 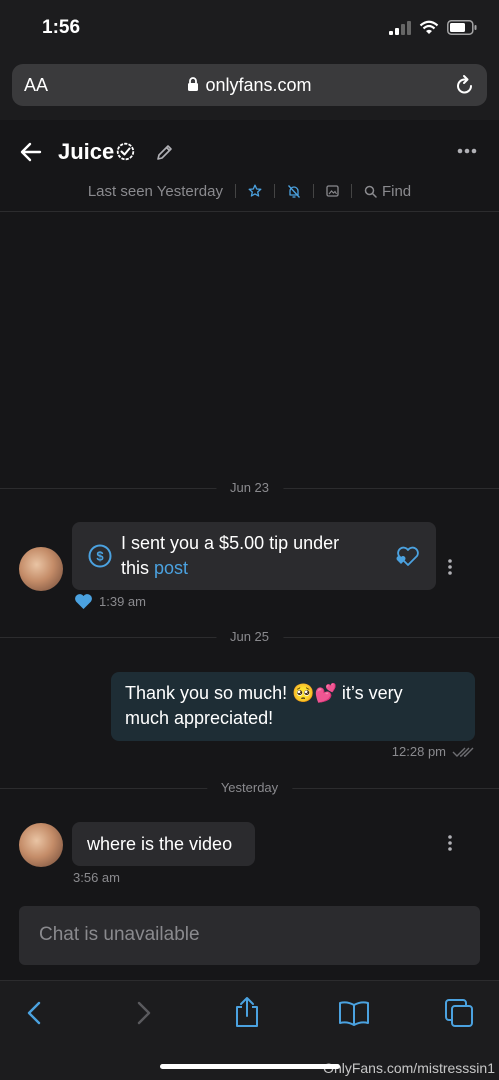 I want to click on find-button: Find, so click(x=387, y=191).